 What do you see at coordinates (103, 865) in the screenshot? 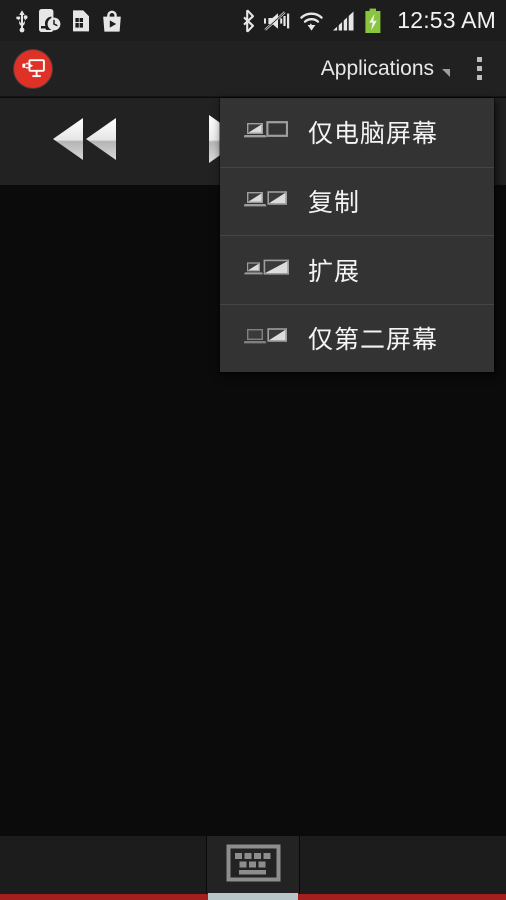
I see `nav-left-region` at bounding box center [103, 865].